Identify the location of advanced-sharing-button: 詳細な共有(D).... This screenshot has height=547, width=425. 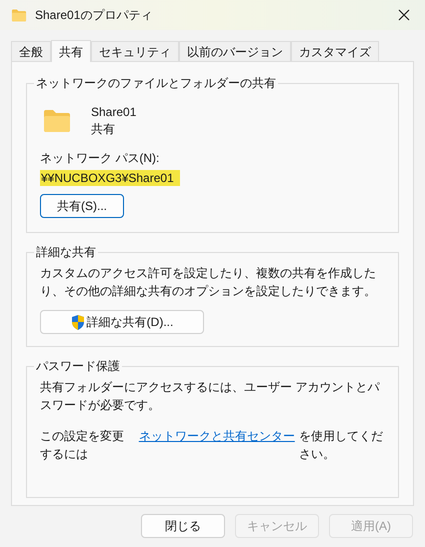
(122, 322).